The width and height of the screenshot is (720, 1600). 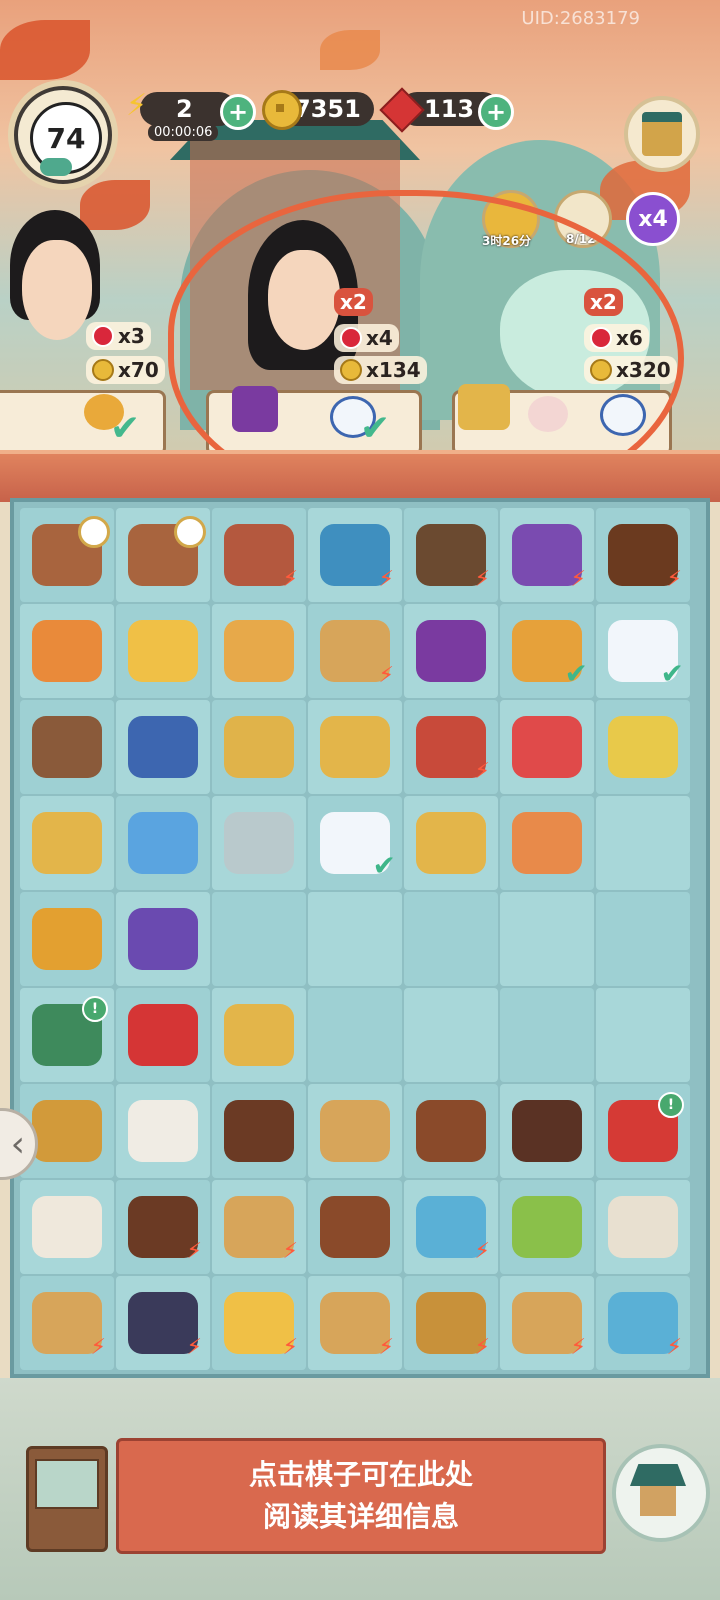 I want to click on golden-hairpin-item, so click(x=355, y=747).